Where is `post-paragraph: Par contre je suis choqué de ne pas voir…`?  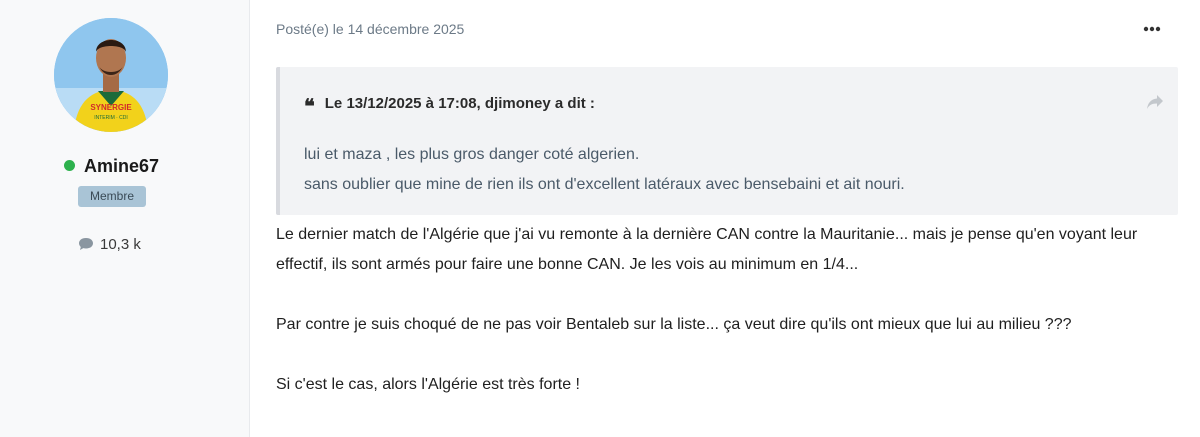
post-paragraph: Par contre je suis choqué de ne pas voir… is located at coordinates (674, 324).